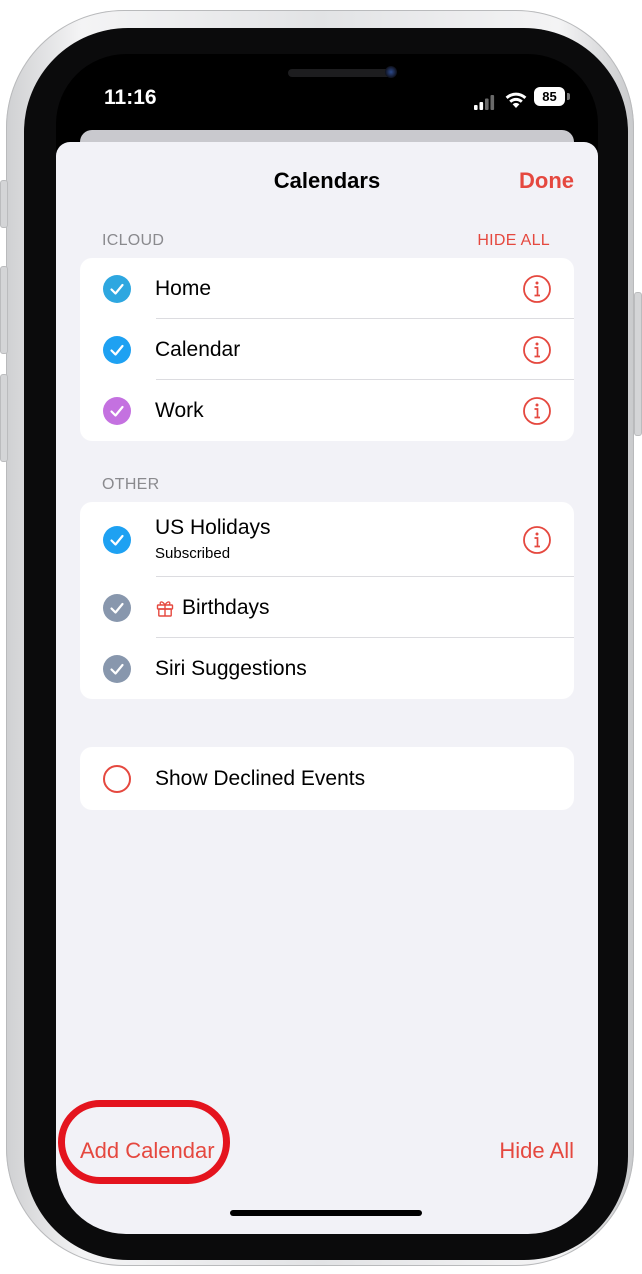 The height and width of the screenshot is (1274, 642). Describe the element at coordinates (4, 418) in the screenshot. I see `volume-down-button` at that location.